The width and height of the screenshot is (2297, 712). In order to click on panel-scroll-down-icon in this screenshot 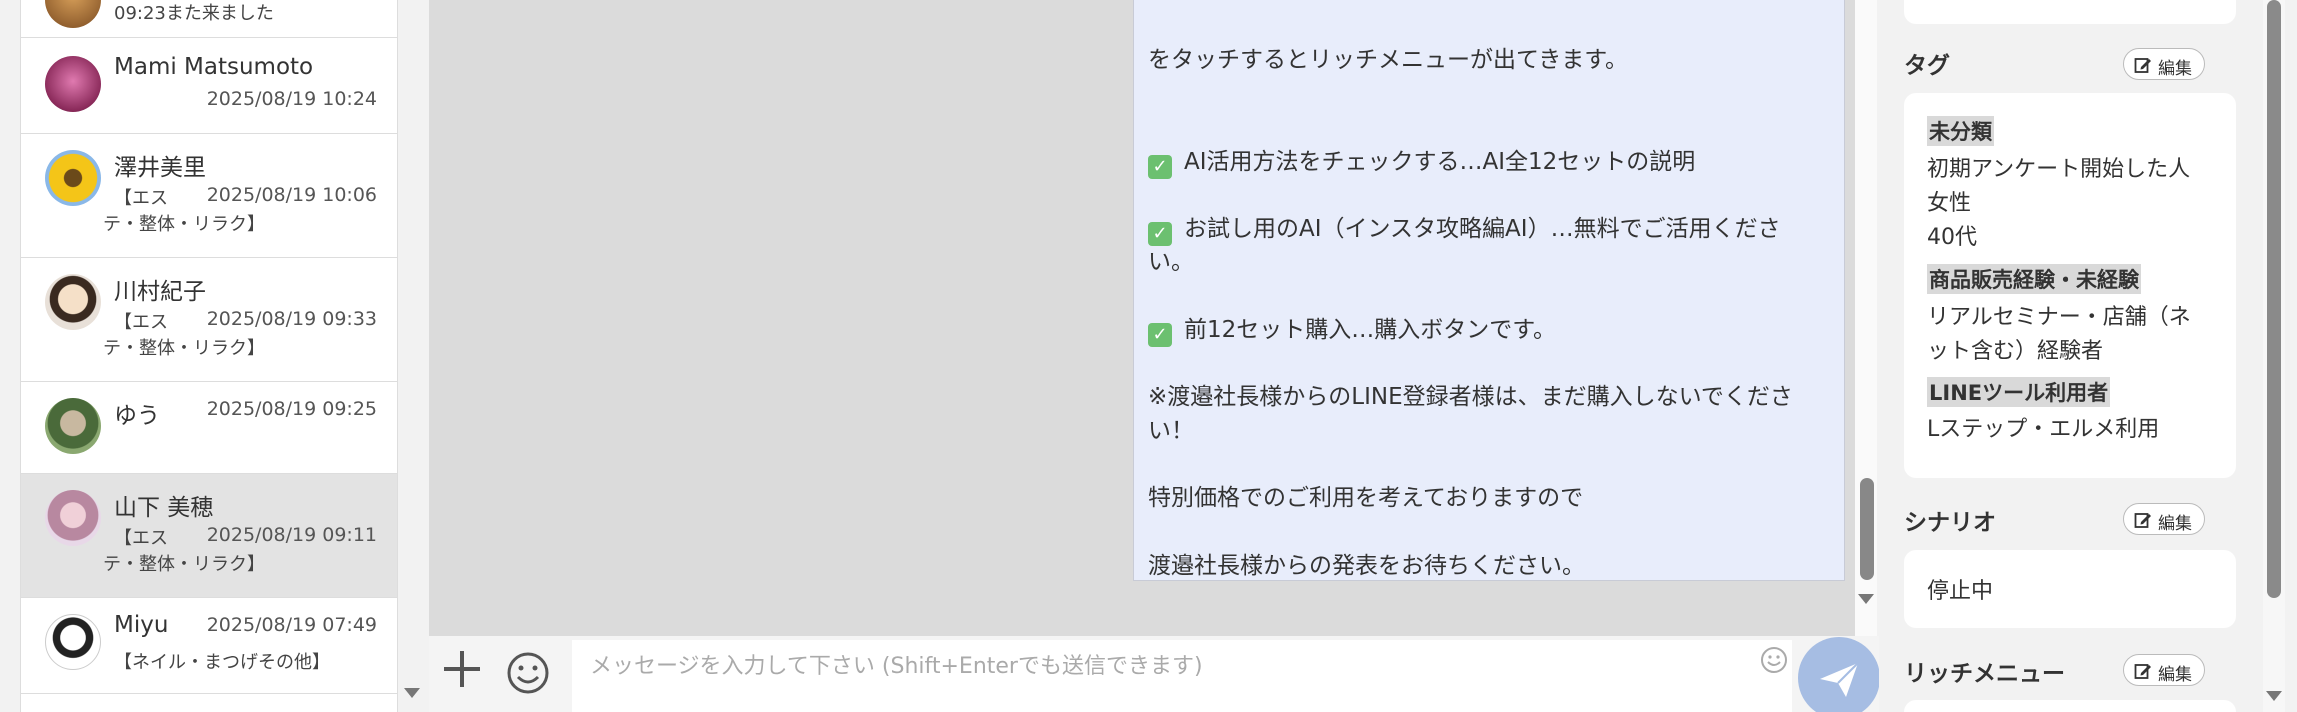, I will do `click(2274, 696)`.